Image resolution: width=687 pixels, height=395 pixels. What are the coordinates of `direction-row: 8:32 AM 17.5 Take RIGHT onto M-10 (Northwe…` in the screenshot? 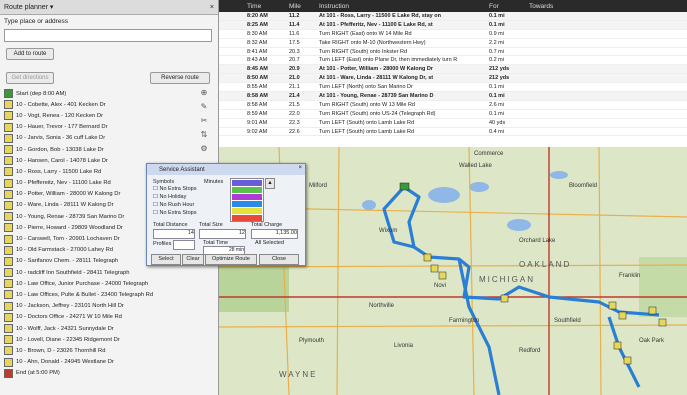 It's located at (453, 43).